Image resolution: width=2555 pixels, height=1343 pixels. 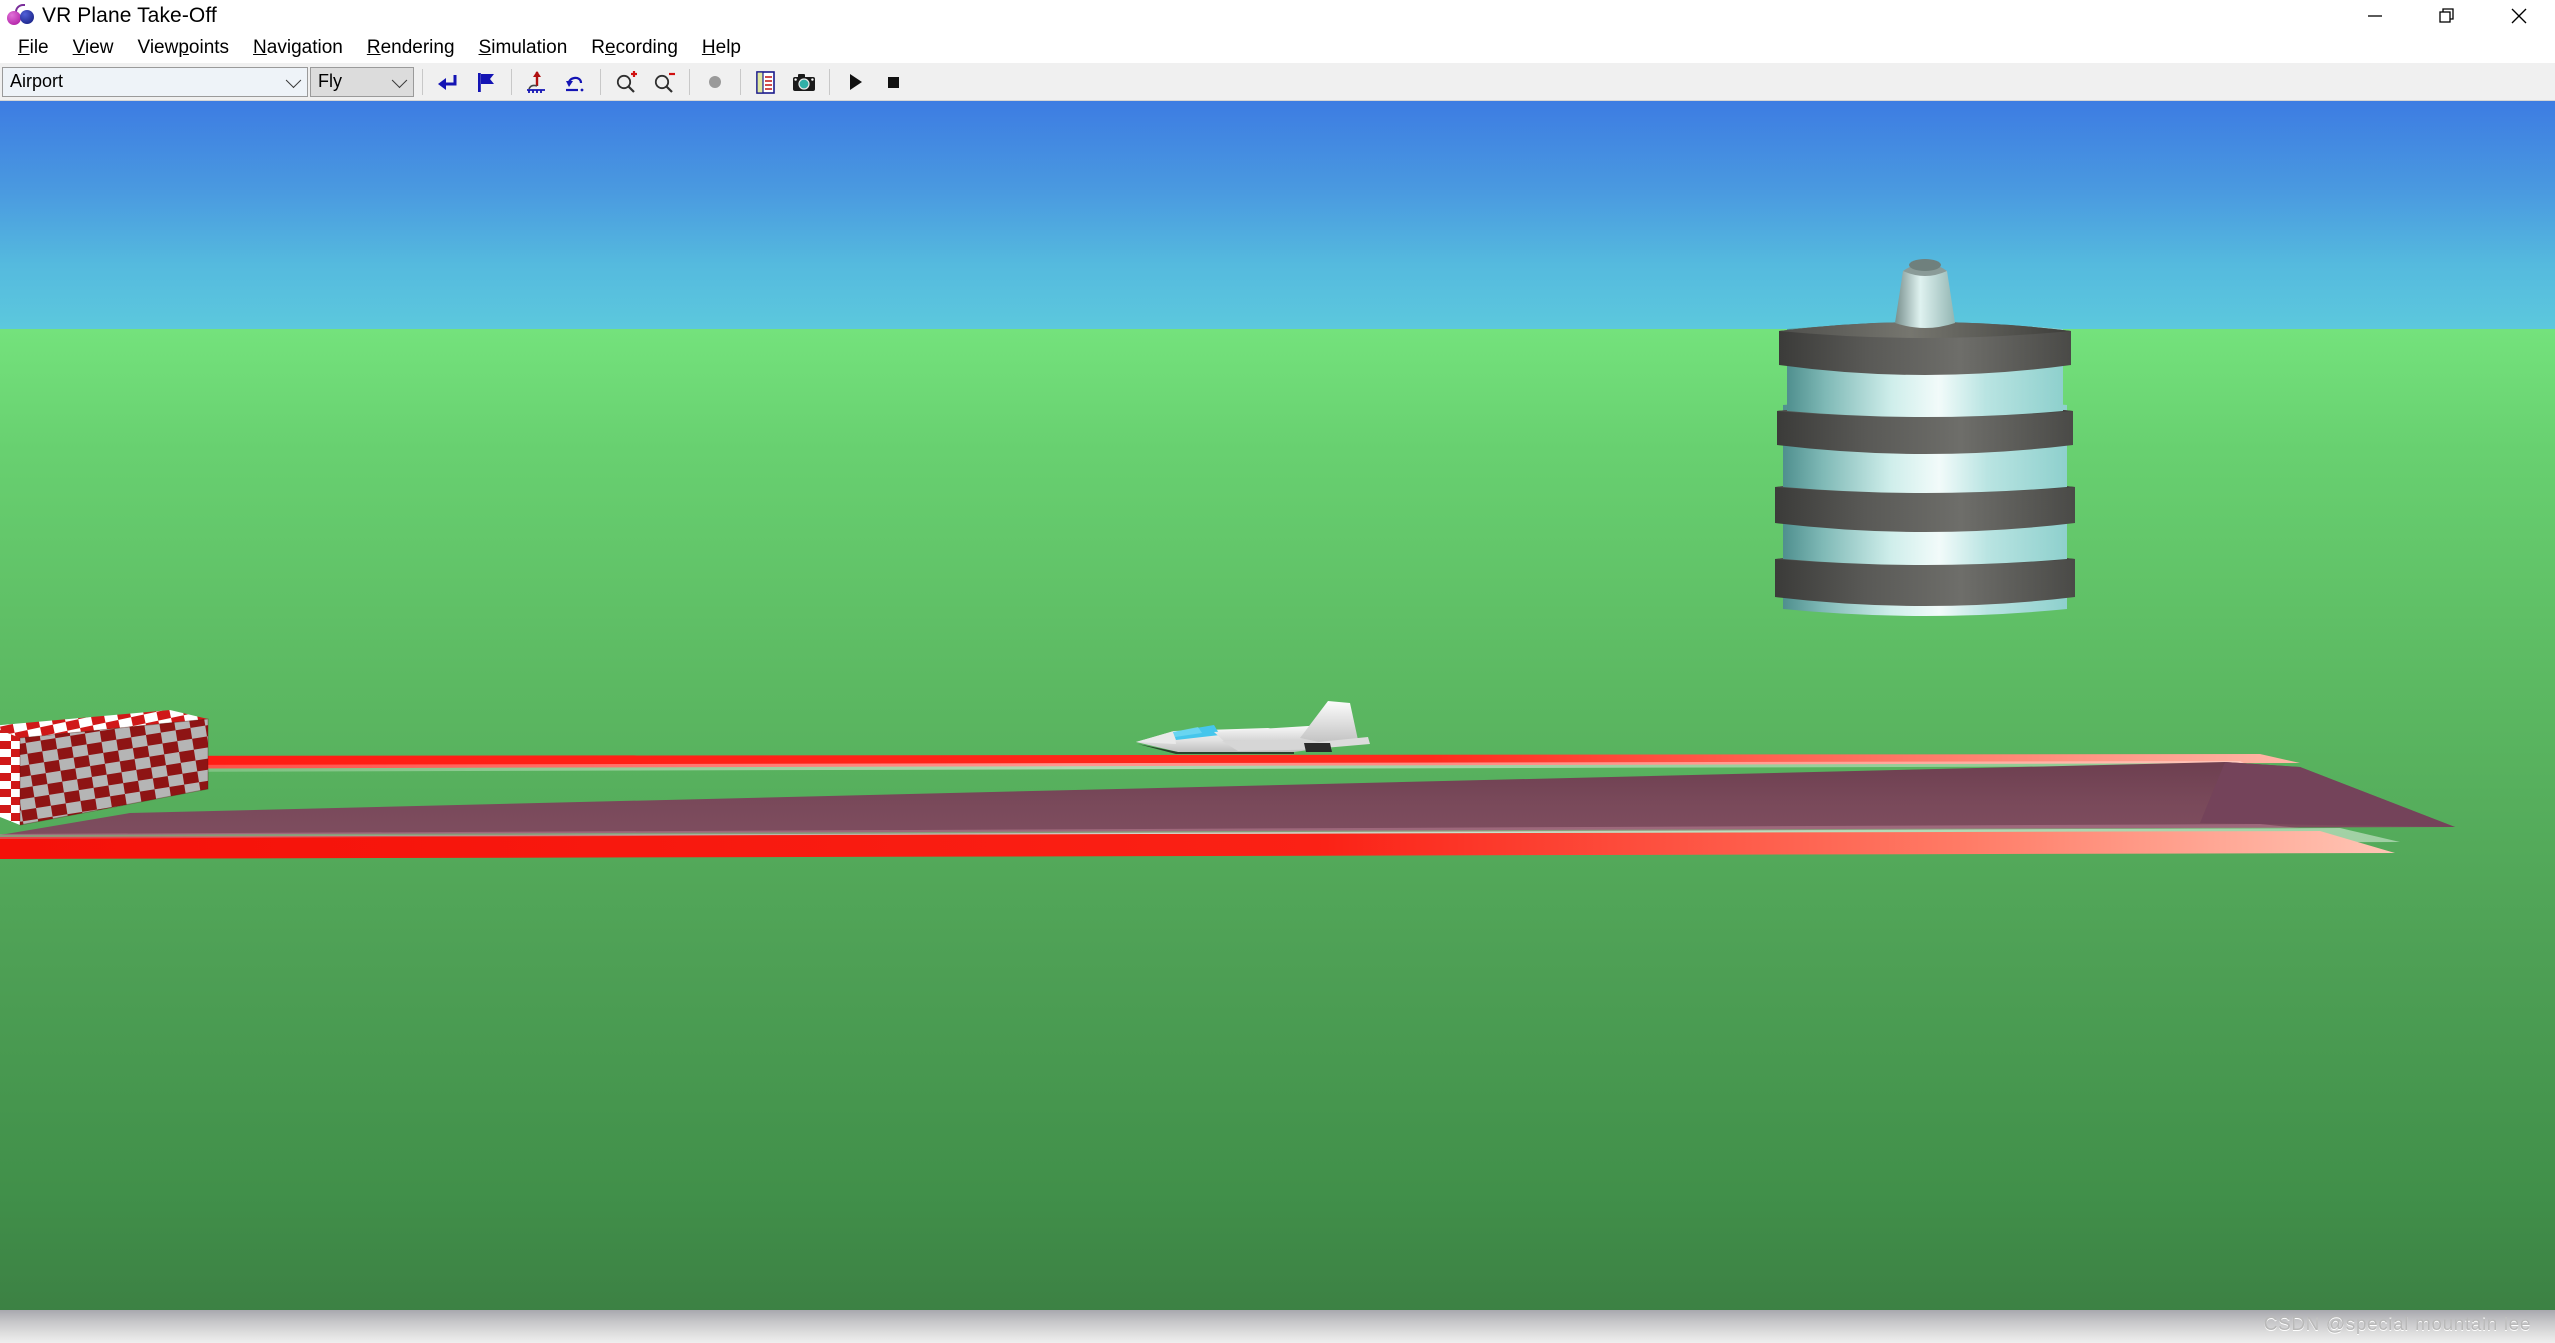 I want to click on undo-arrow-icon, so click(x=575, y=83).